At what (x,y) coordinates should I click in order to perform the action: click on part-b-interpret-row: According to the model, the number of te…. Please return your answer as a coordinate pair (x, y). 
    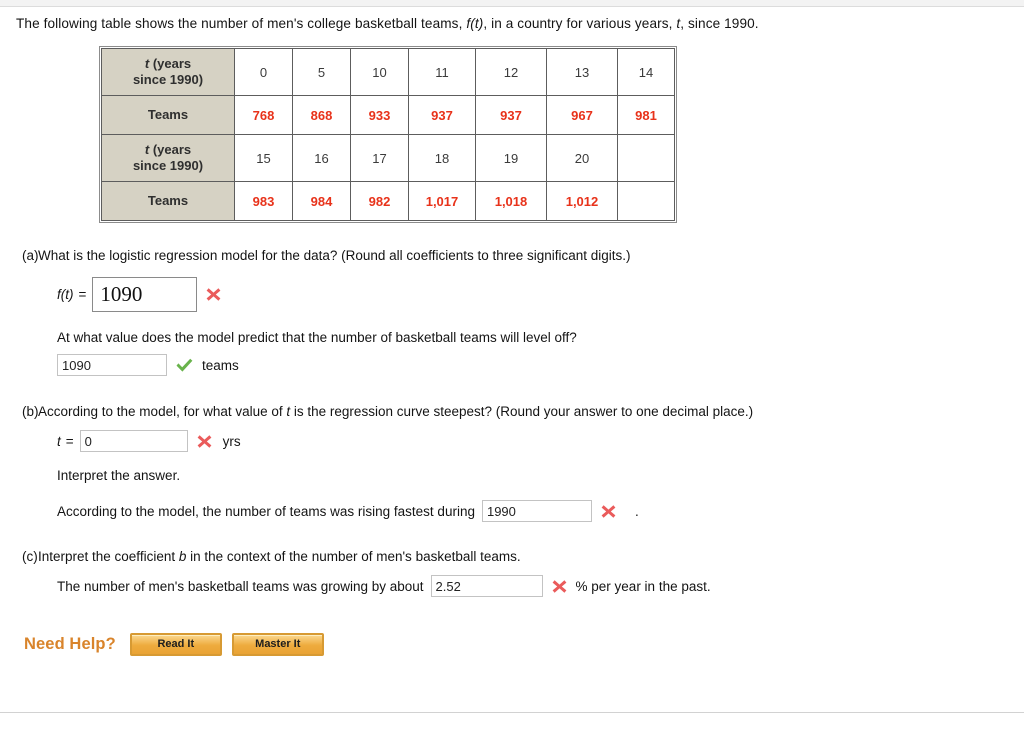
    Looking at the image, I should click on (540, 511).